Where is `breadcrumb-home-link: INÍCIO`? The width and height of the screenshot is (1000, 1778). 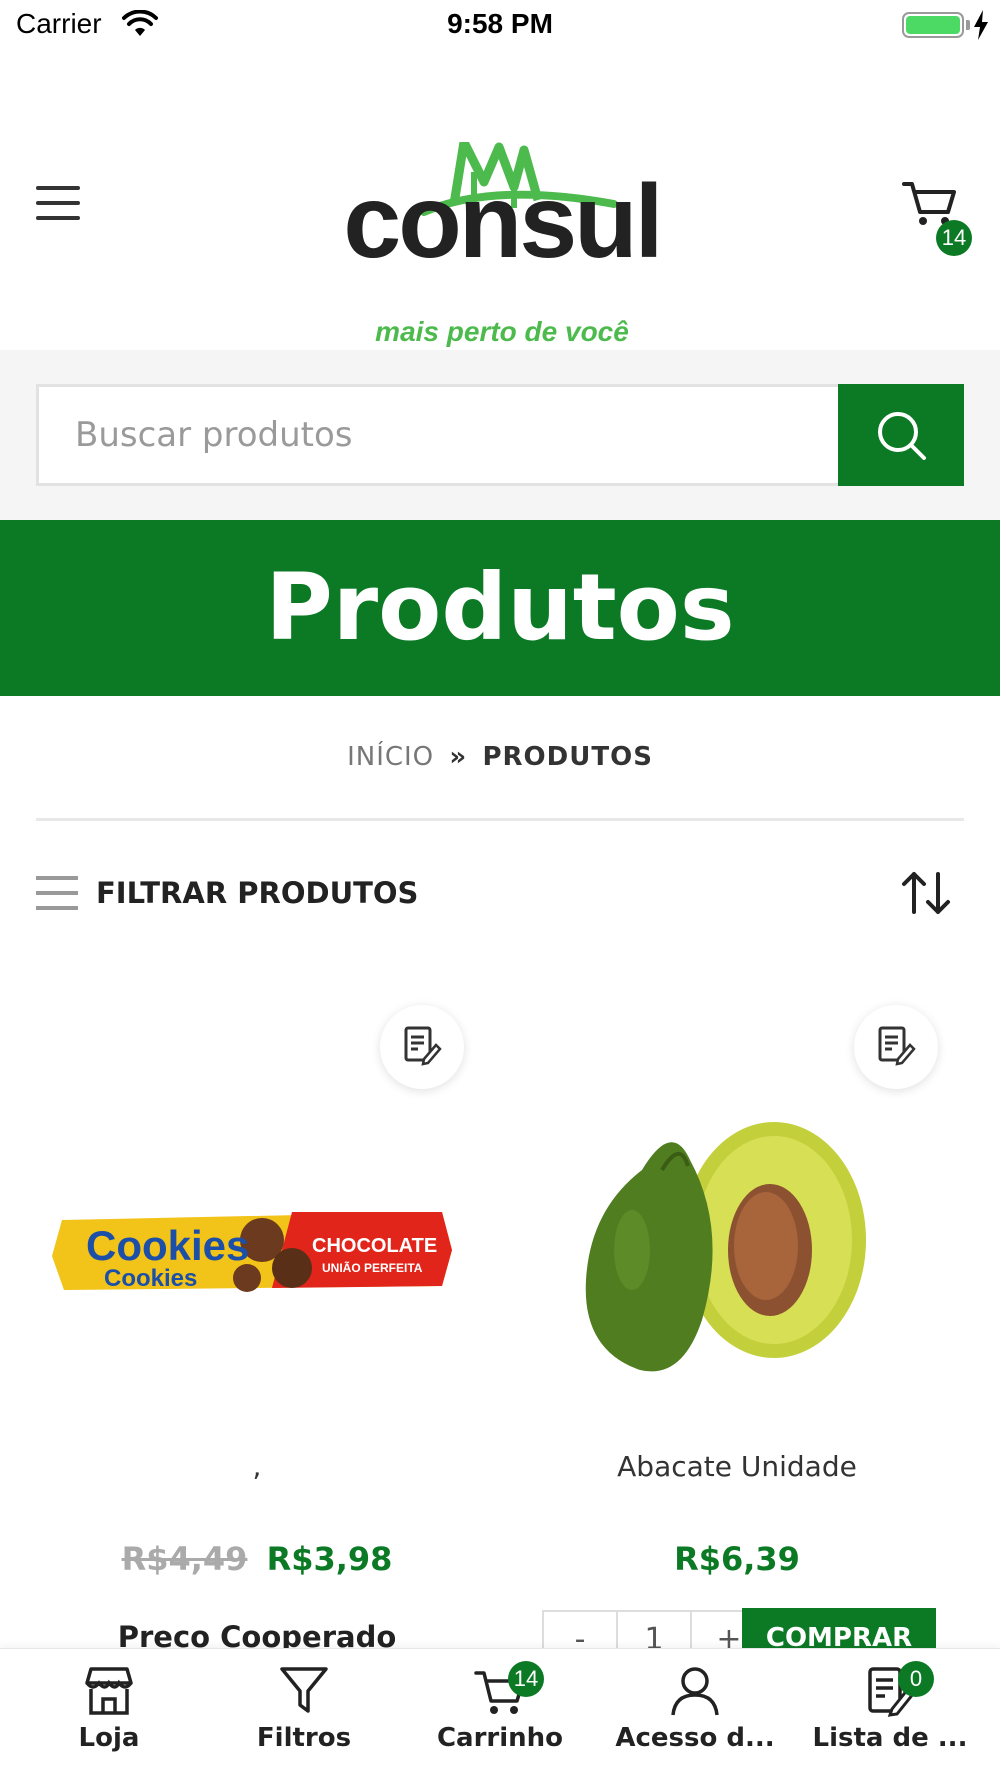
breadcrumb-home-link: INÍCIO is located at coordinates (390, 757).